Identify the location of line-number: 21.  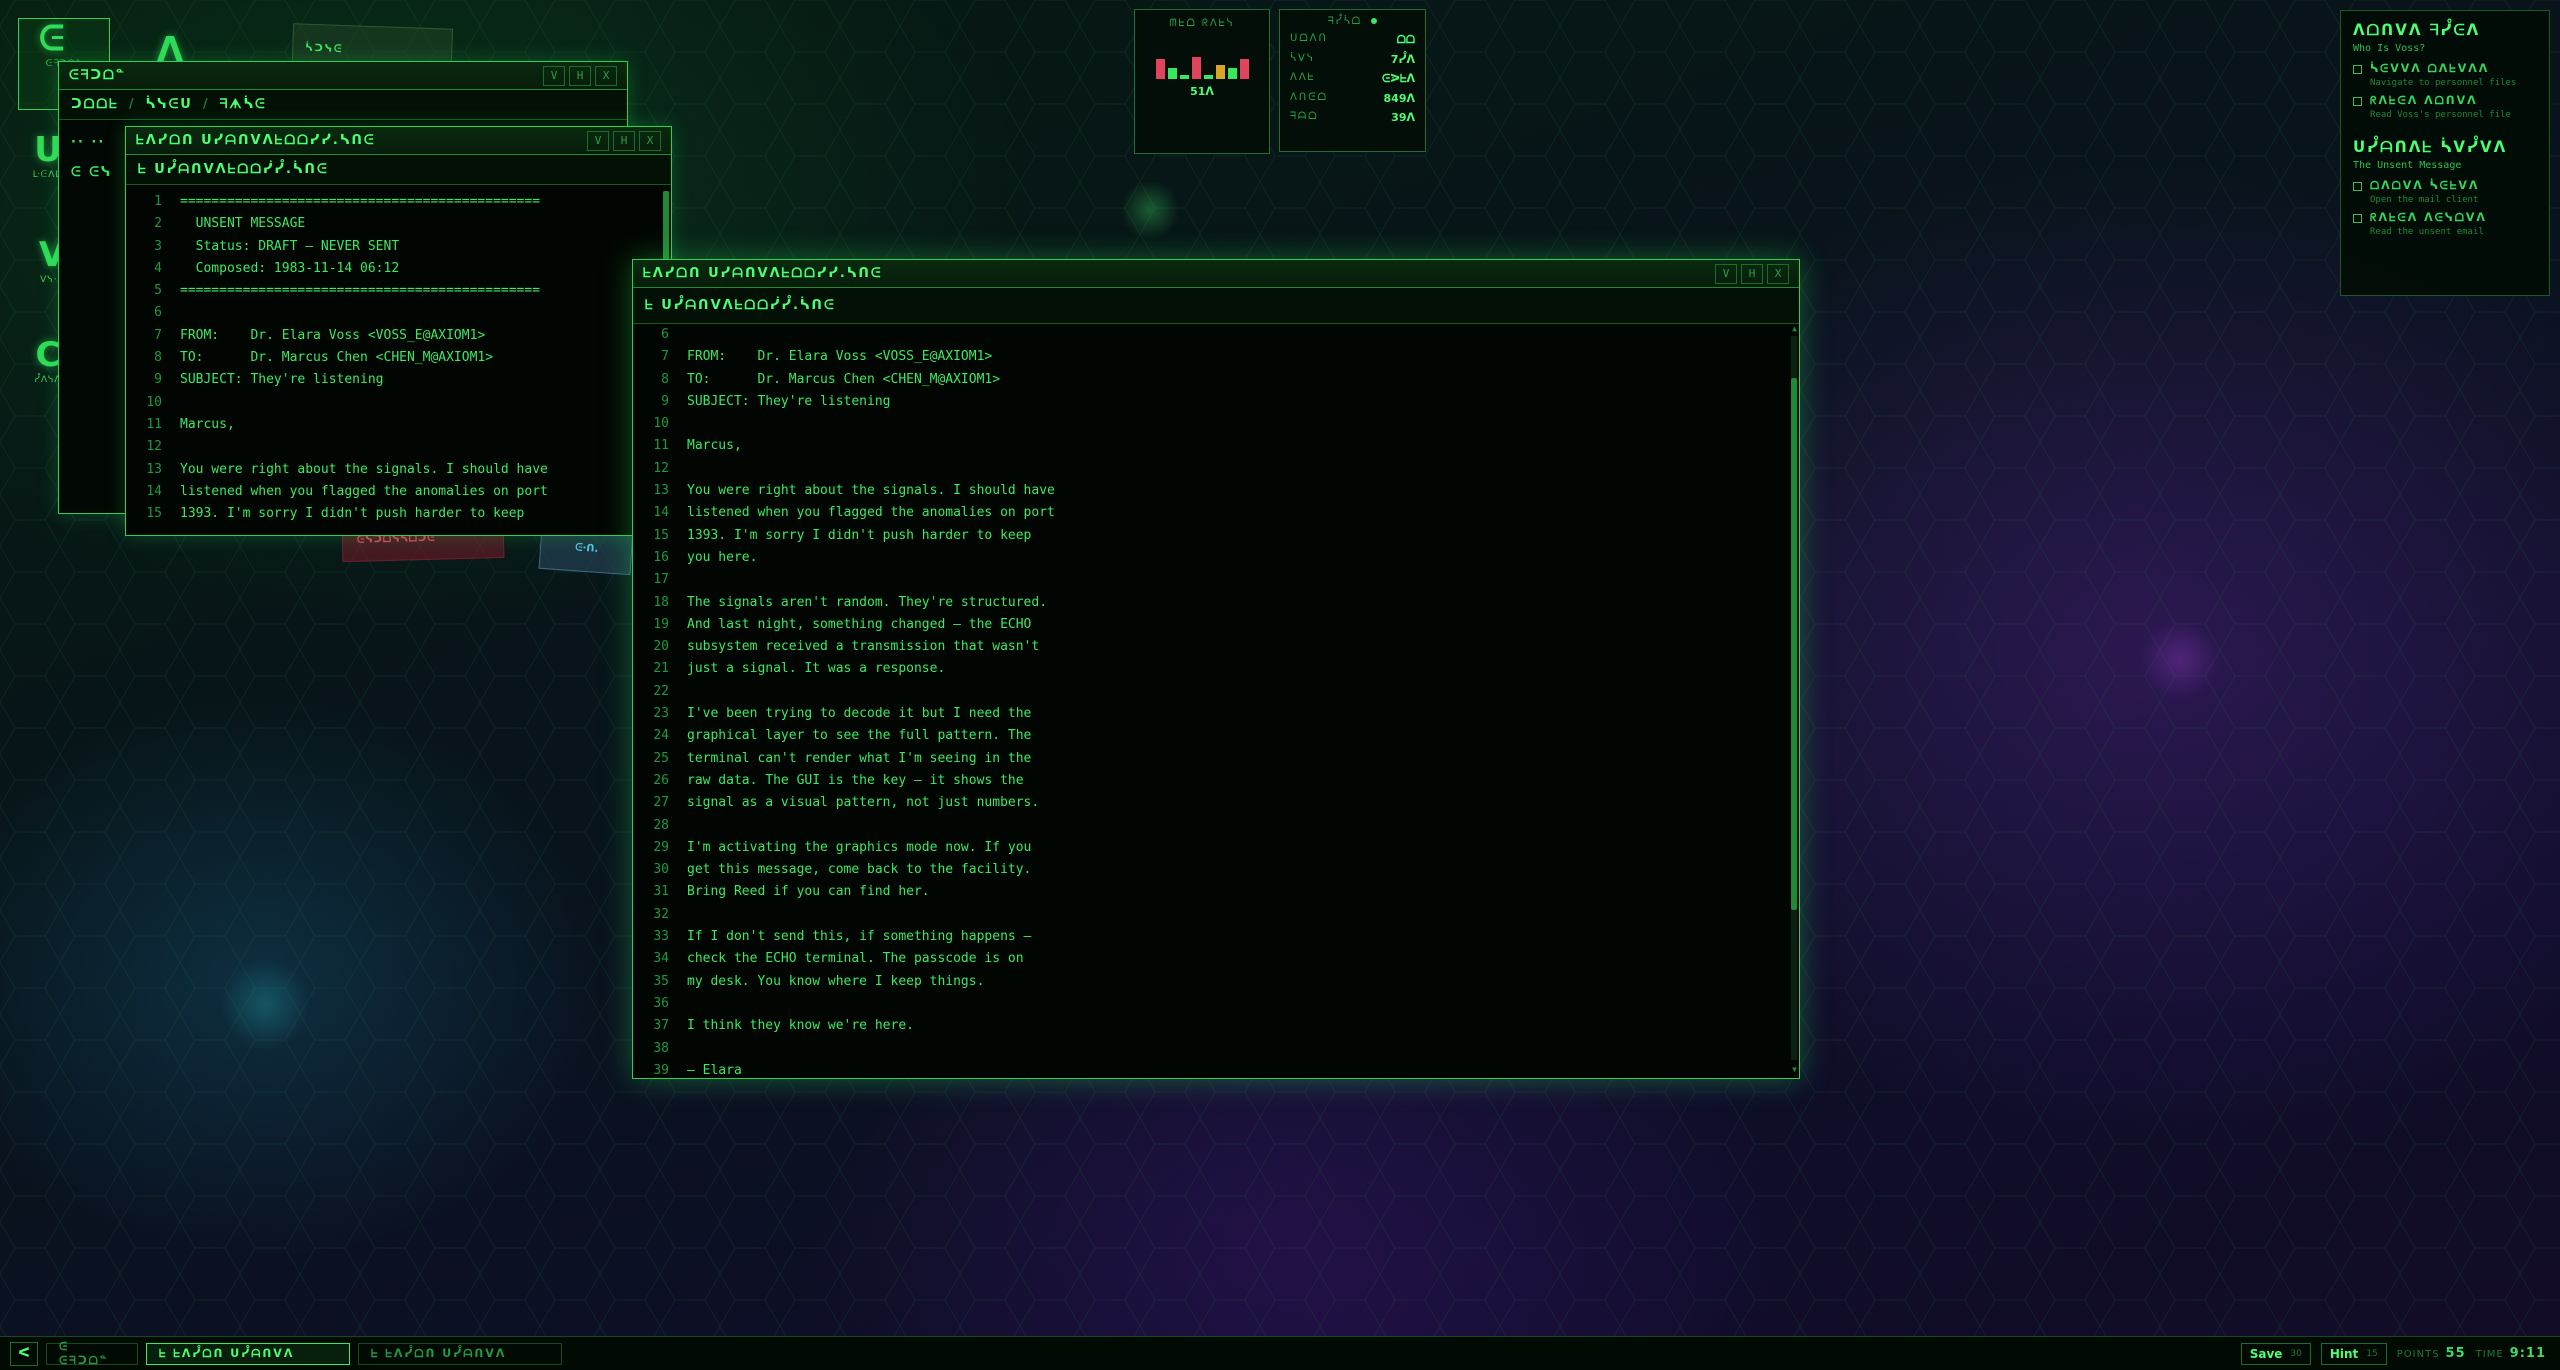
(661, 669).